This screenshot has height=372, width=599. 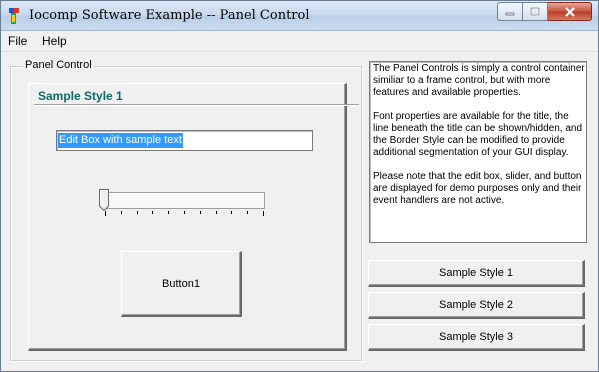 What do you see at coordinates (54, 41) in the screenshot?
I see `menu-help: Help` at bounding box center [54, 41].